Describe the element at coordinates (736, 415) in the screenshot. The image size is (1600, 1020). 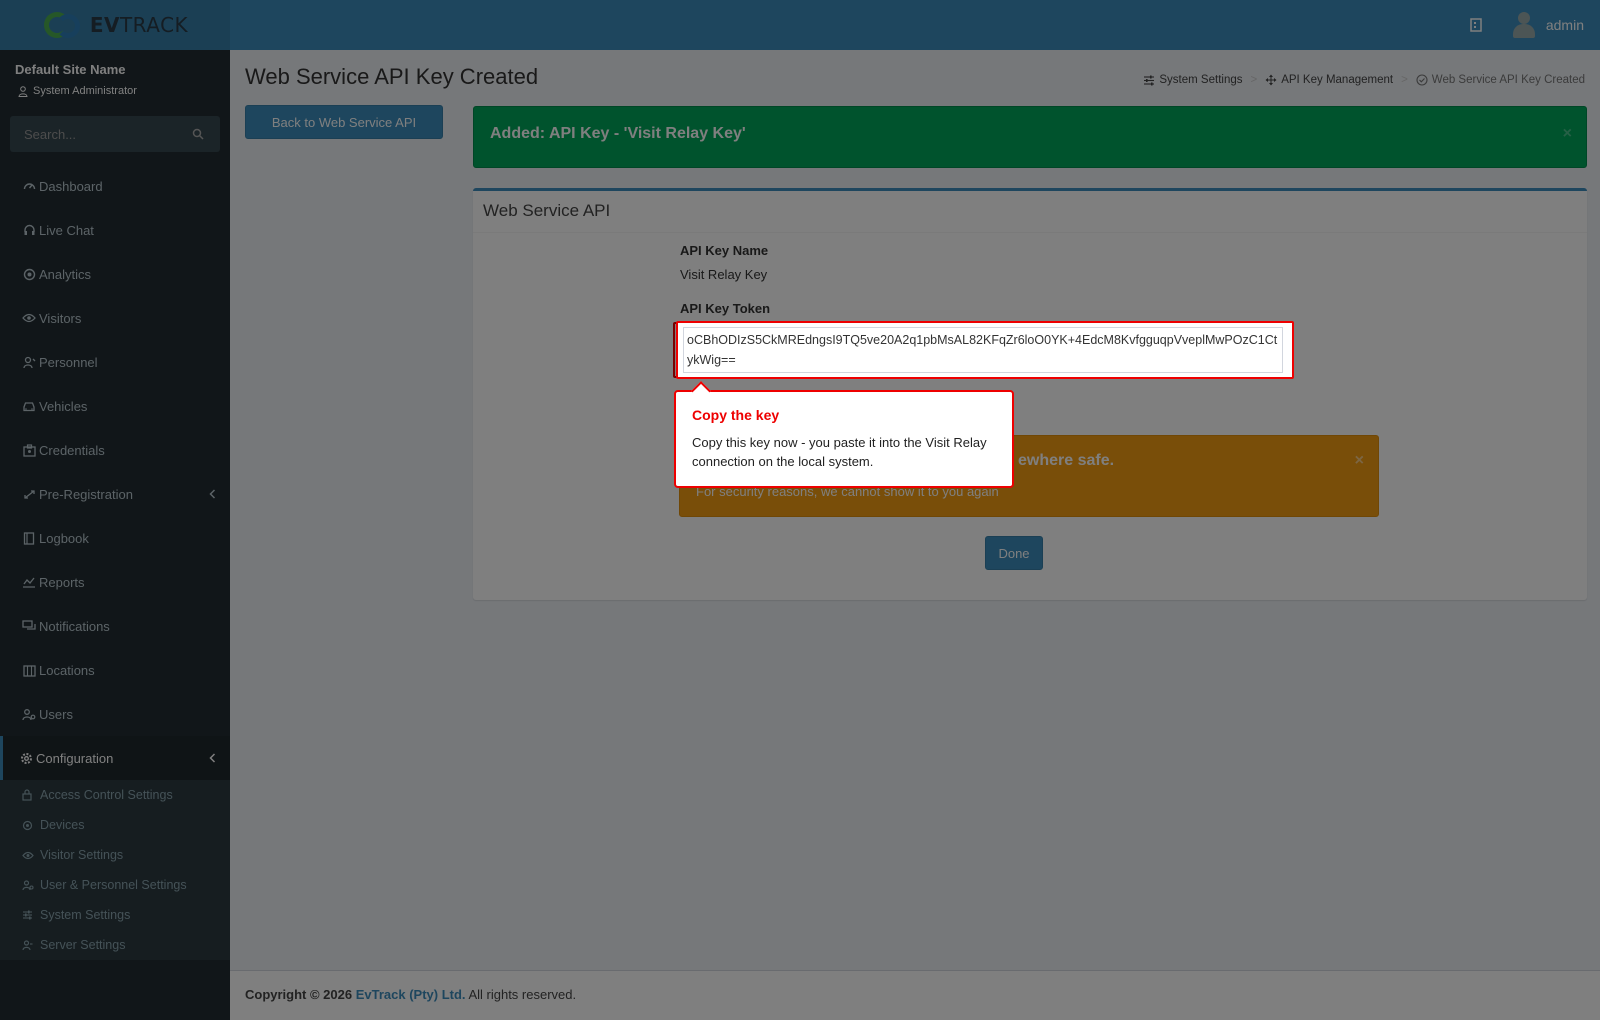
I see `tooltip-title: Copy the key` at that location.